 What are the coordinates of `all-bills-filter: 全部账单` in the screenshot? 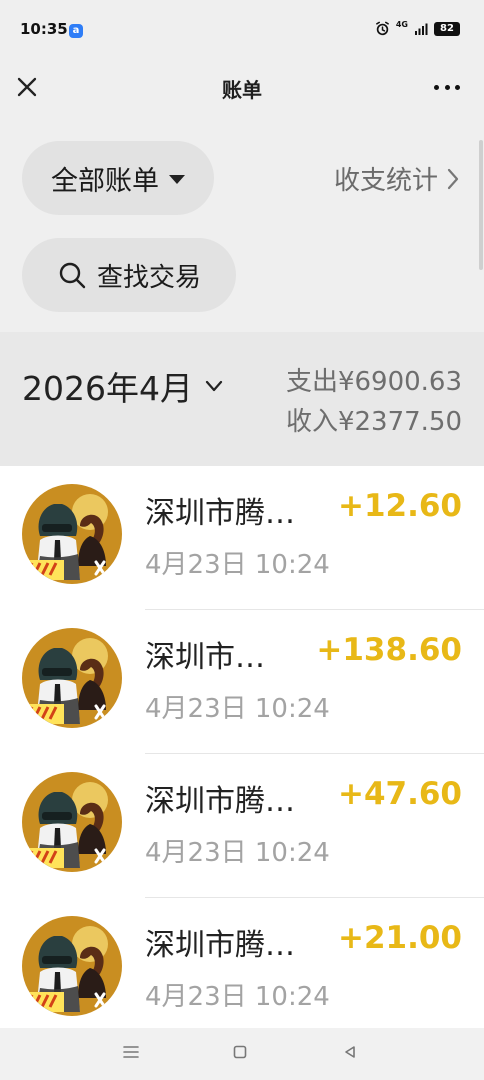 It's located at (118, 178).